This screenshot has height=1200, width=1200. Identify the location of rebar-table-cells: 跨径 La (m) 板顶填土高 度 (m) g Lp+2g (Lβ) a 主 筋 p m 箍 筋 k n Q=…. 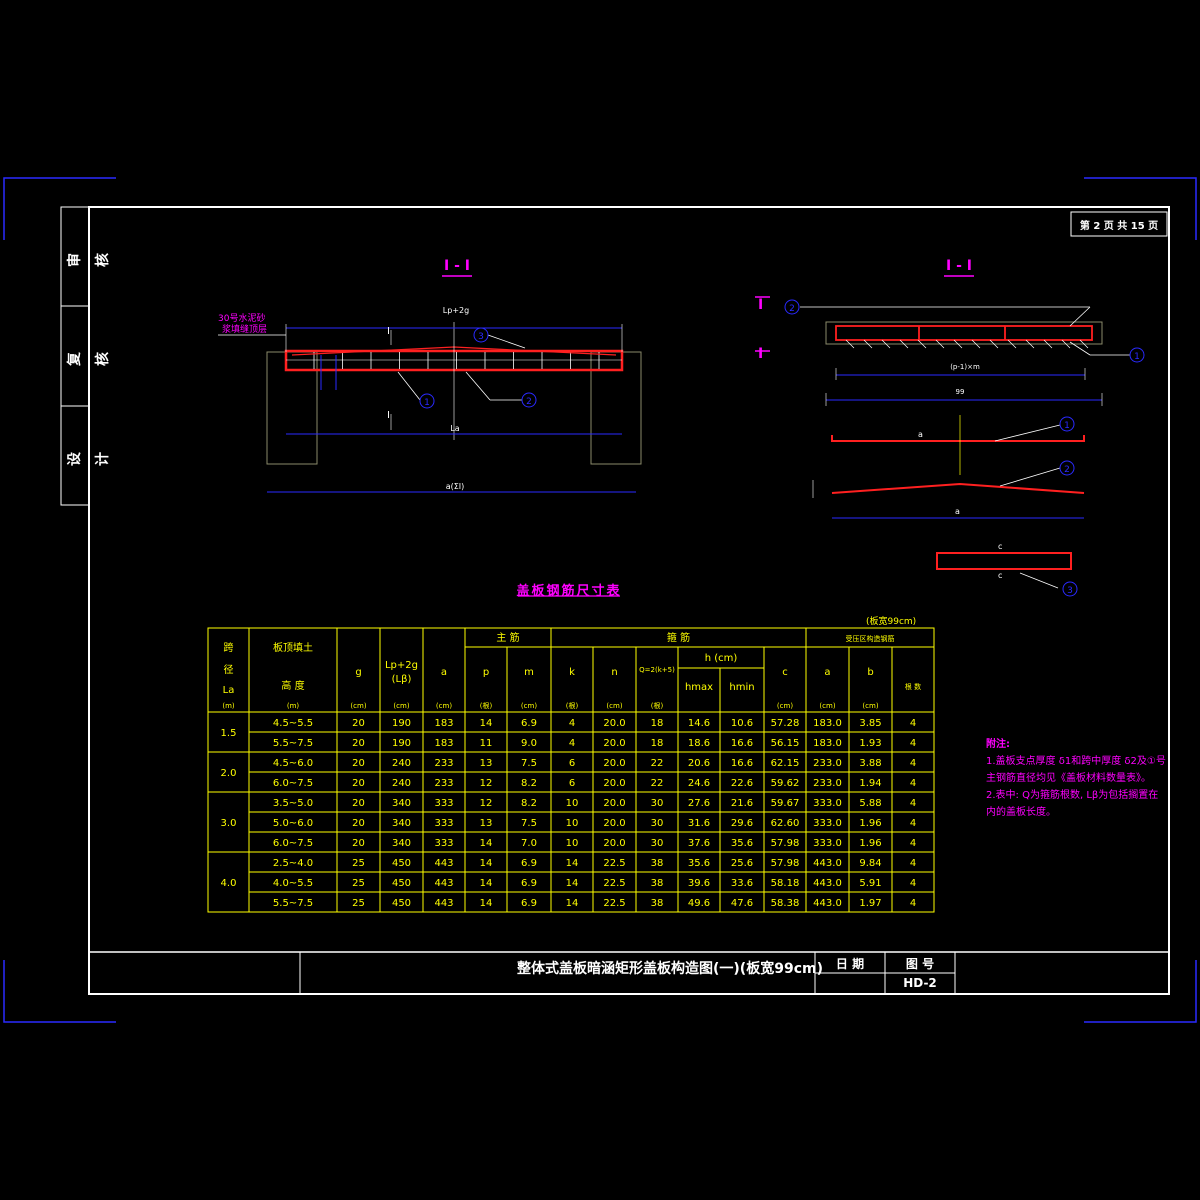
(571, 770).